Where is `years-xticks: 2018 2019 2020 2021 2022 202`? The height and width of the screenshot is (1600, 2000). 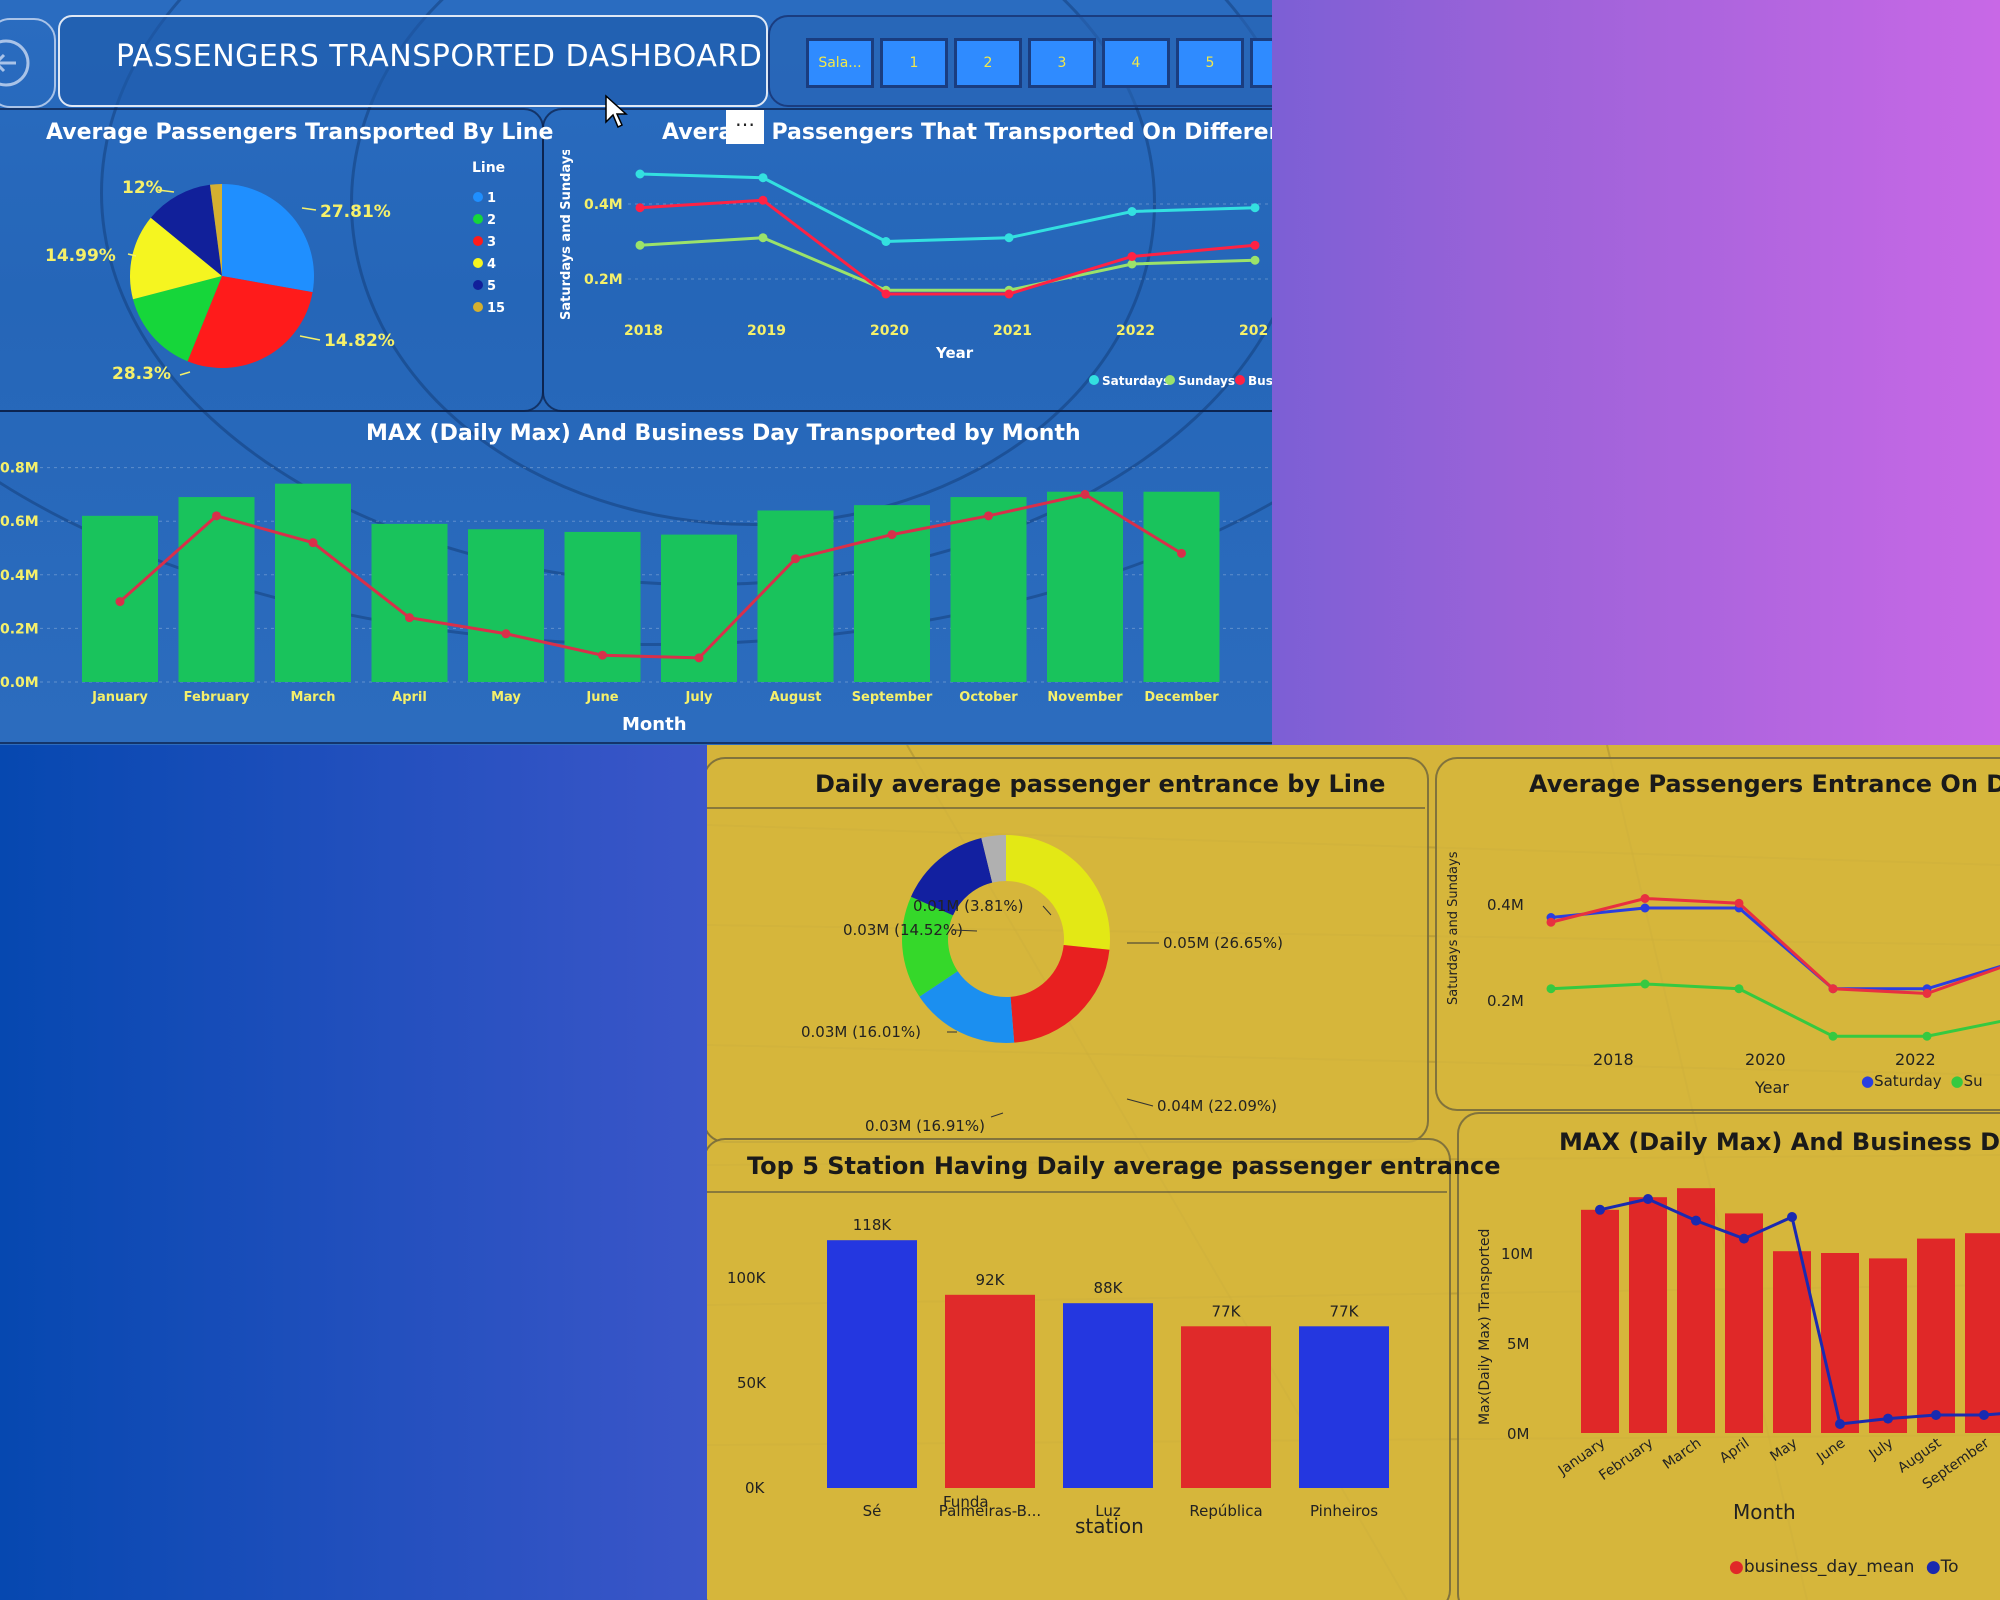 years-xticks: 2018 2019 2020 2021 2022 202 is located at coordinates (946, 331).